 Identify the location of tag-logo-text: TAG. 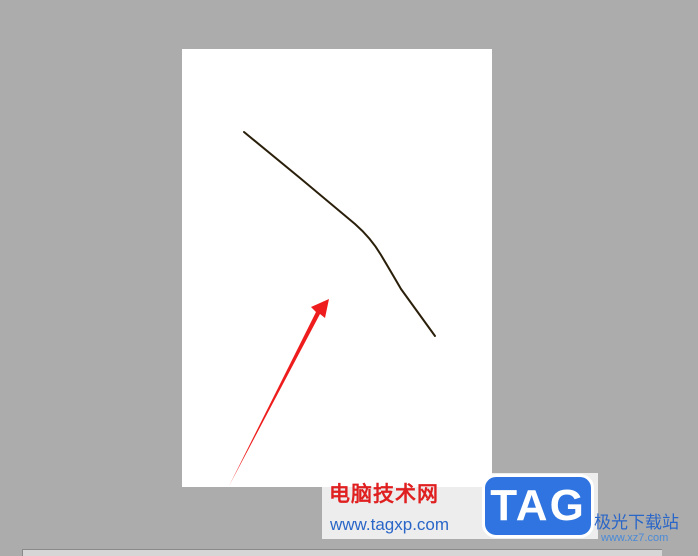
(538, 505).